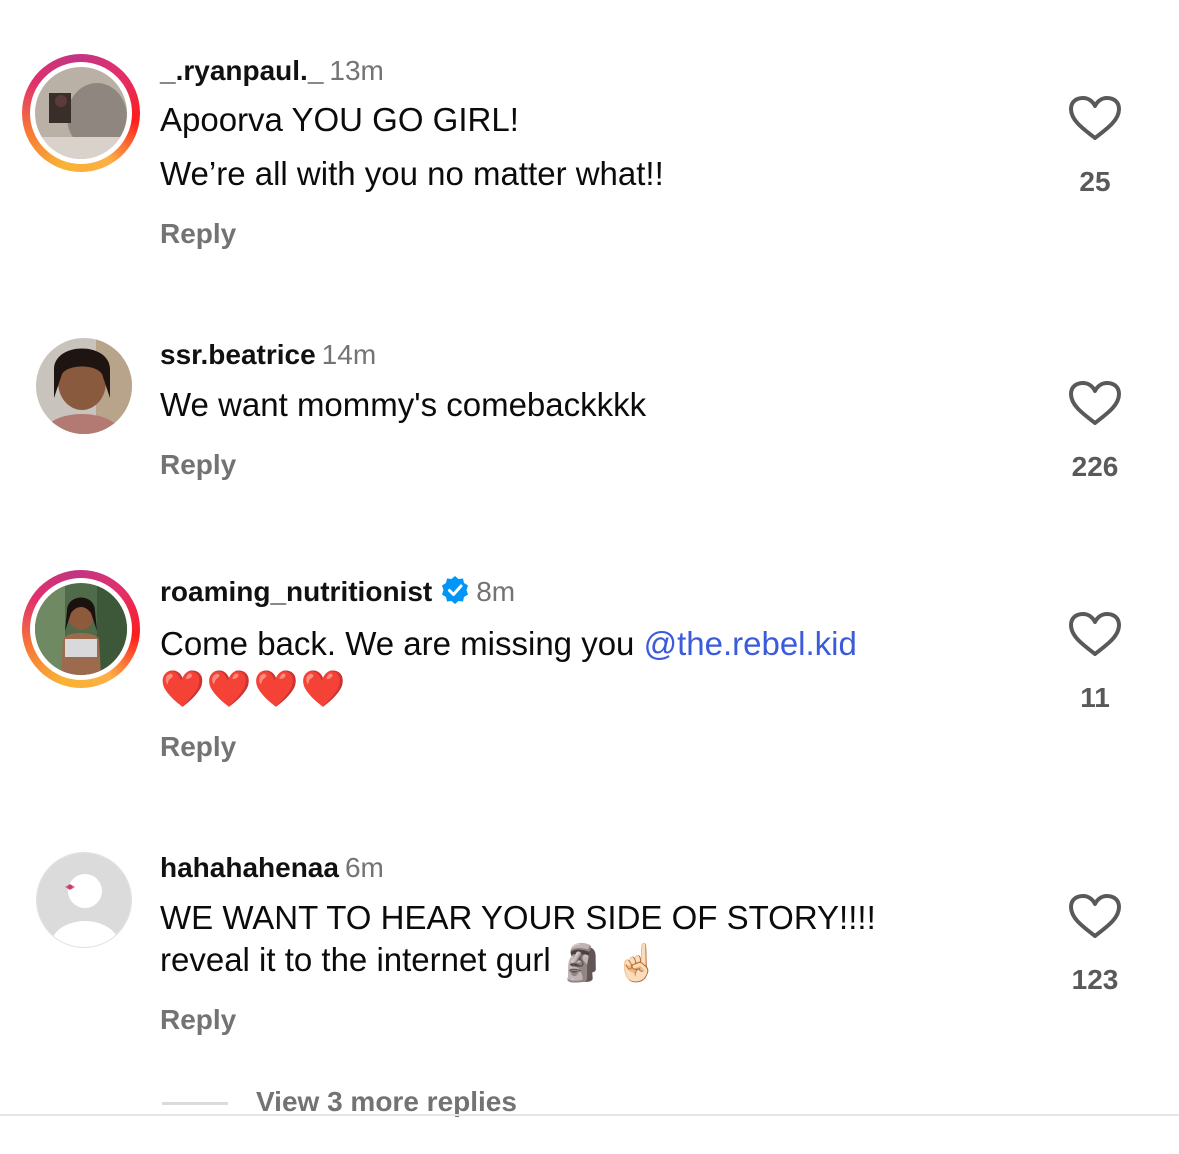 This screenshot has width=1179, height=1154. Describe the element at coordinates (355, 959) in the screenshot. I see `comment-text: reveal it to the internet gurl` at that location.